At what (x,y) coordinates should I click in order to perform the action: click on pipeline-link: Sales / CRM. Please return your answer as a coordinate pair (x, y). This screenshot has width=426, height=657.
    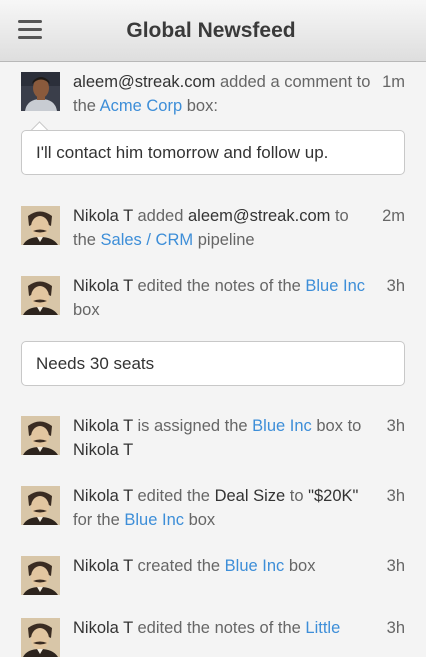
    Looking at the image, I should click on (147, 240).